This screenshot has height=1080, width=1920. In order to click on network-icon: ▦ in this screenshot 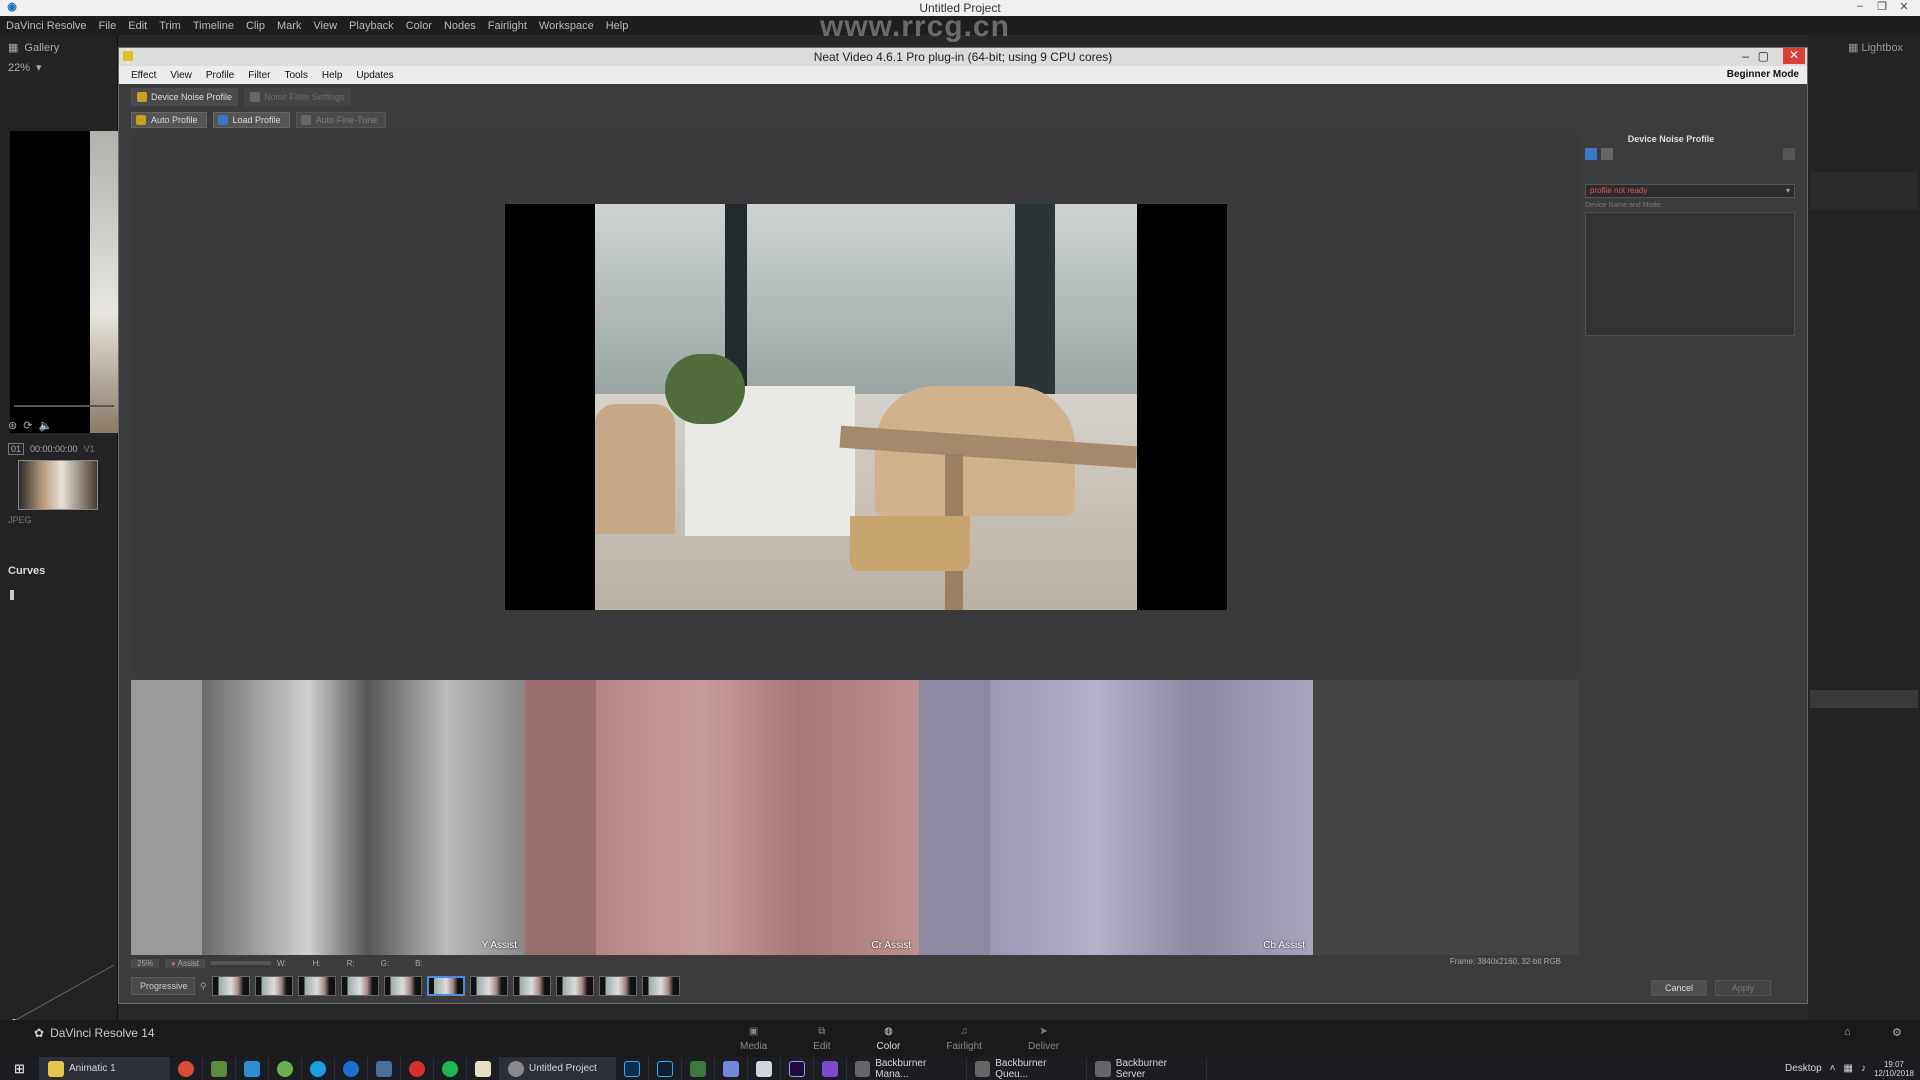, I will do `click(1848, 1068)`.